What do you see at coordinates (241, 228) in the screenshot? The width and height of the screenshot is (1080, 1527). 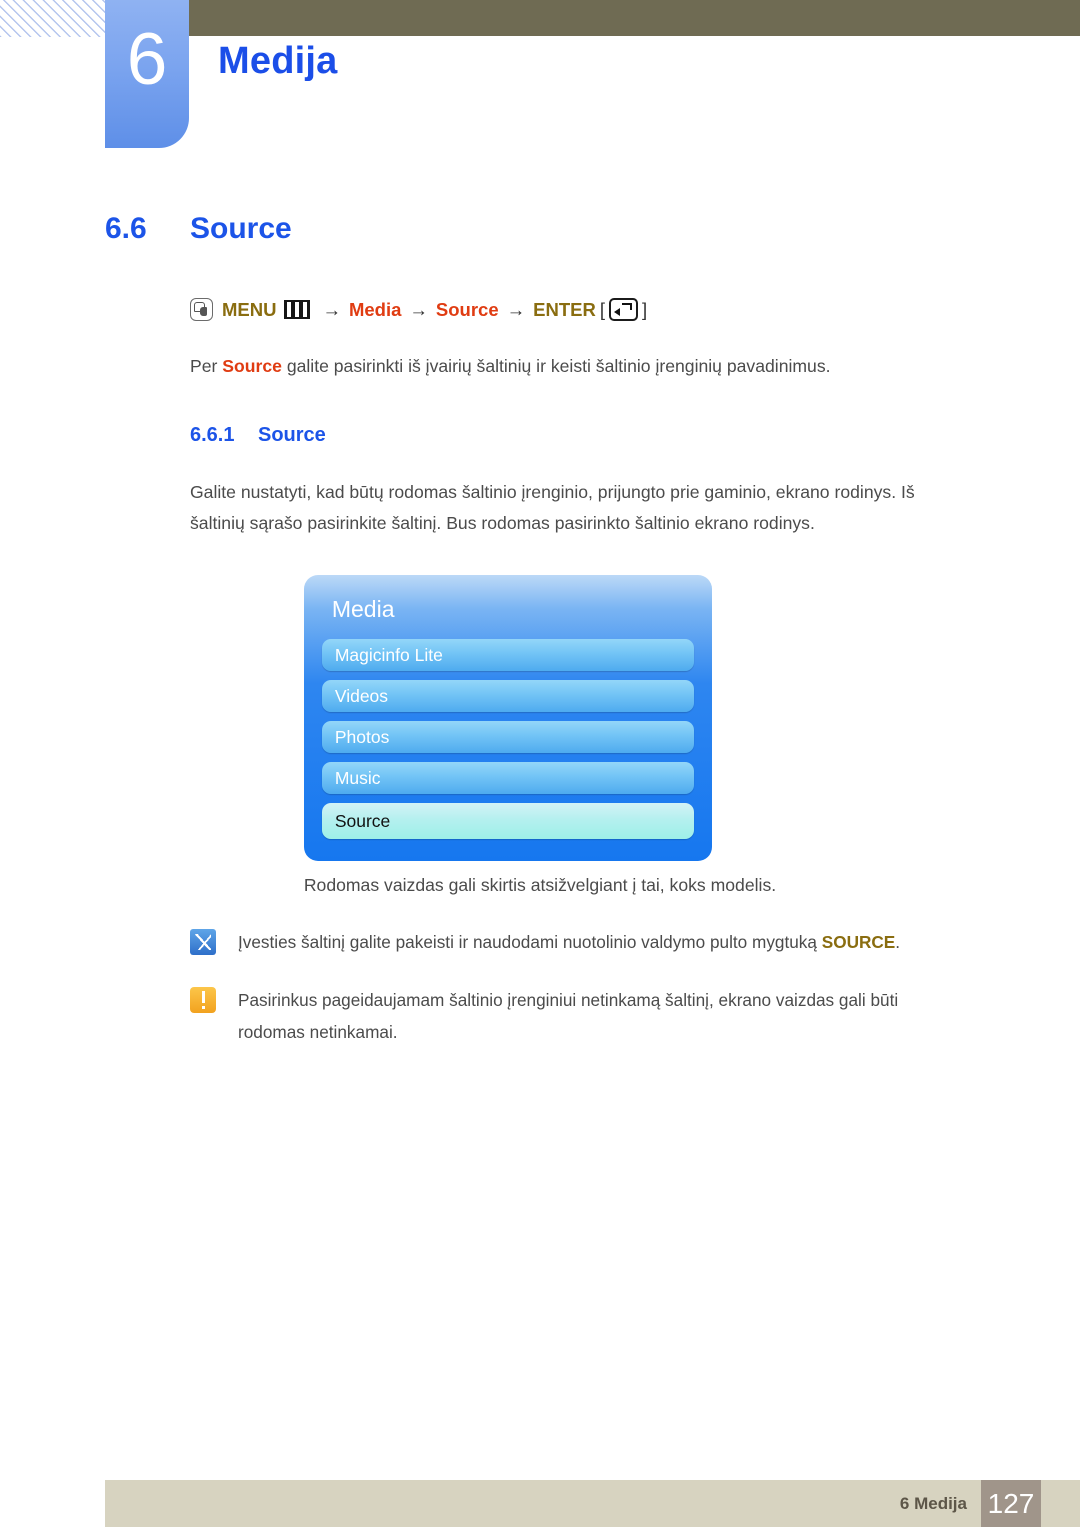 I see `section-title: Source` at bounding box center [241, 228].